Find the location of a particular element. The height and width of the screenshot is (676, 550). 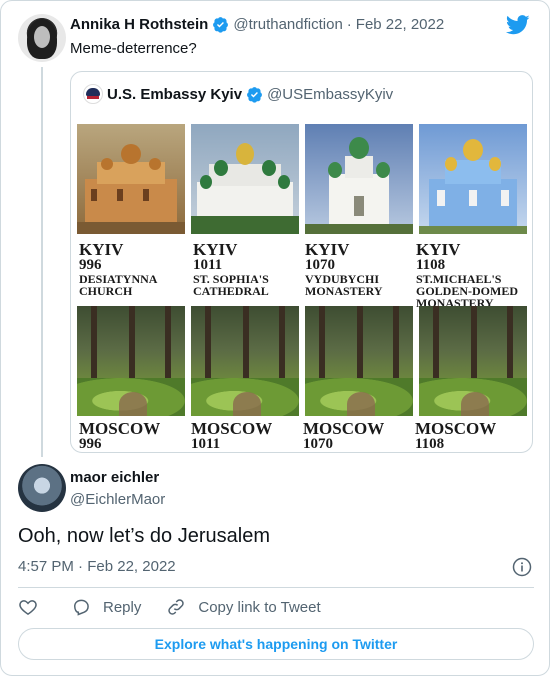

kyiv-label-3: KYIV 1070 VYDUBYCHI MONASTERY is located at coordinates (344, 269).